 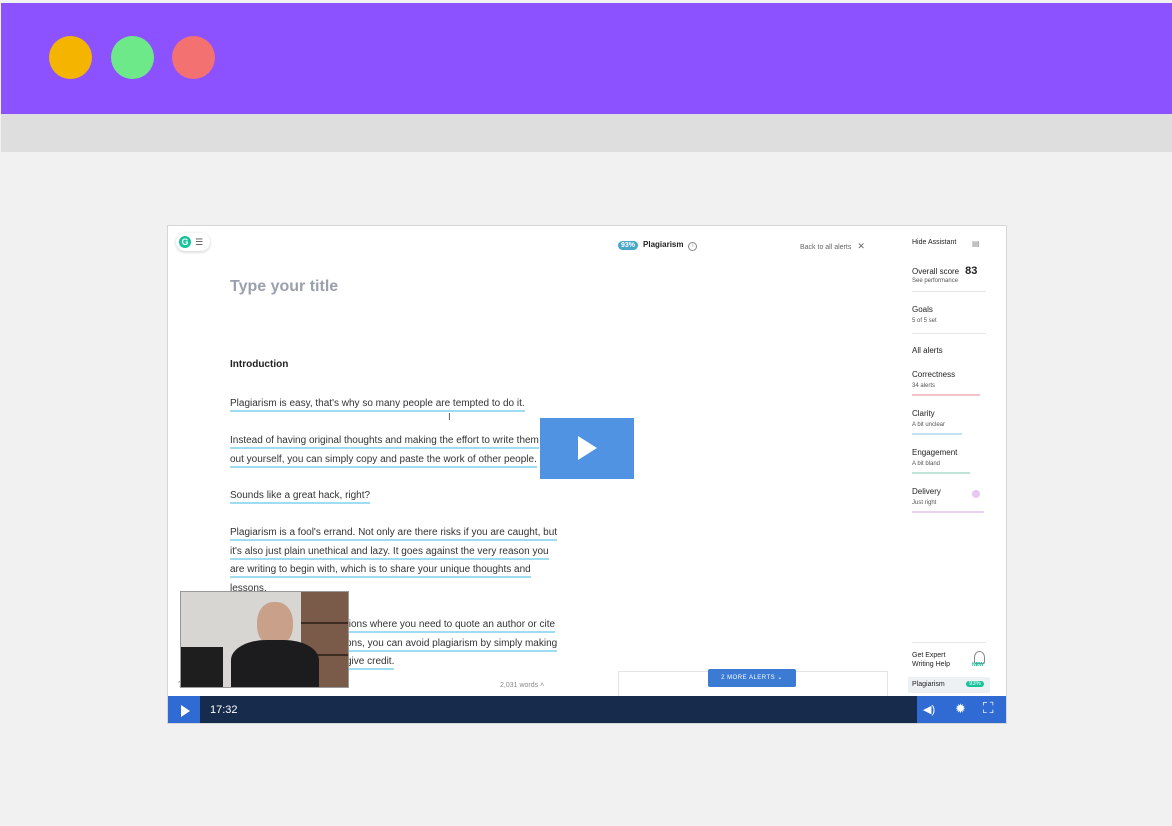 I want to click on engagement-bar, so click(x=941, y=473).